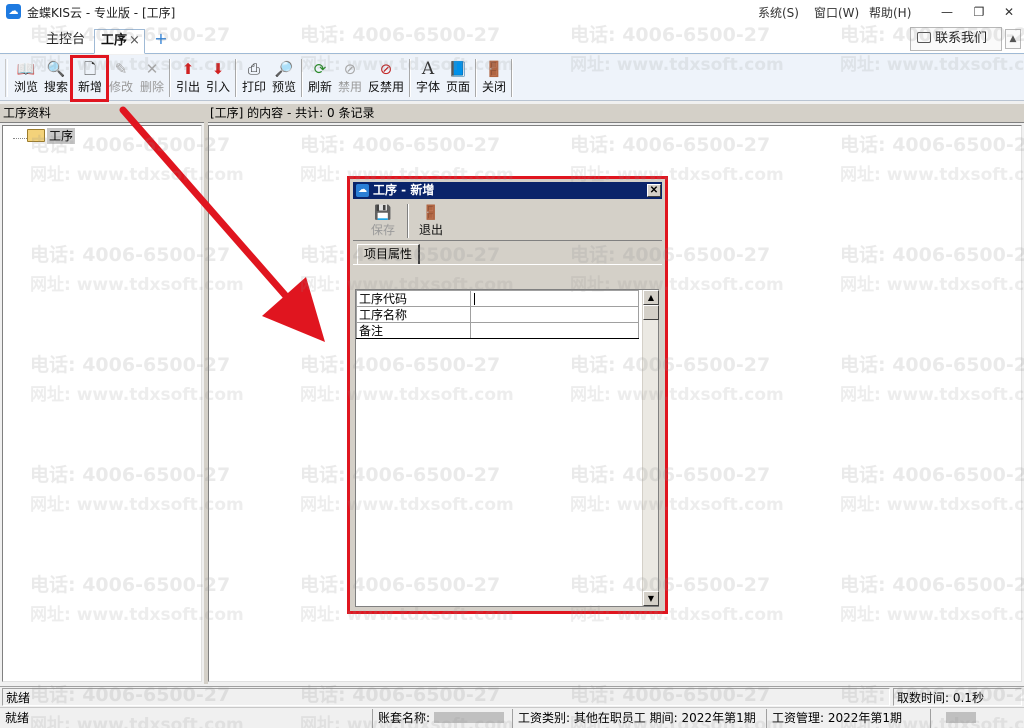 The width and height of the screenshot is (1024, 728). Describe the element at coordinates (102, 113) in the screenshot. I see `left-panel-header: 工序资料` at that location.